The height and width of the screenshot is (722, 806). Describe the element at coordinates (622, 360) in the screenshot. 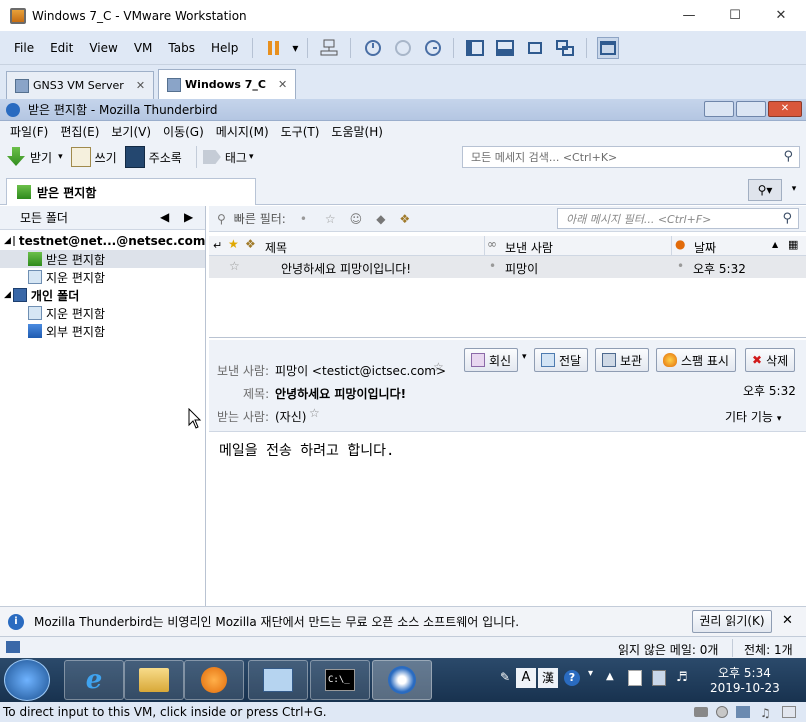

I see `archive-button: 보관` at that location.